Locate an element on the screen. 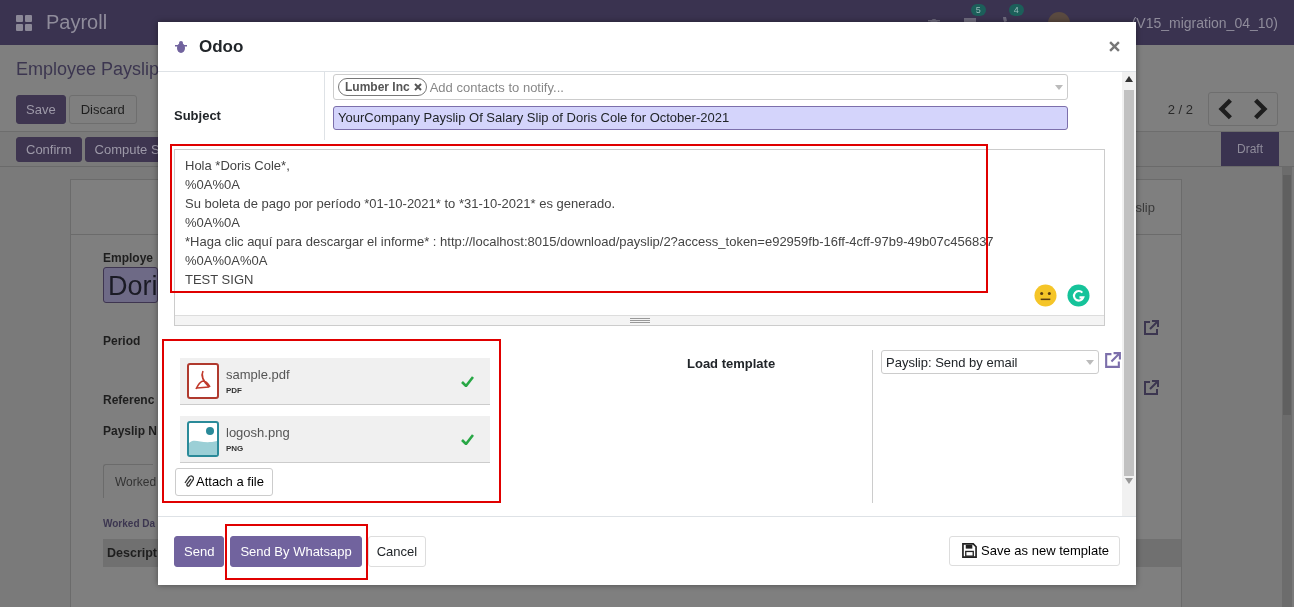 The image size is (1294, 607). scroll-up-icon is located at coordinates (1129, 79).